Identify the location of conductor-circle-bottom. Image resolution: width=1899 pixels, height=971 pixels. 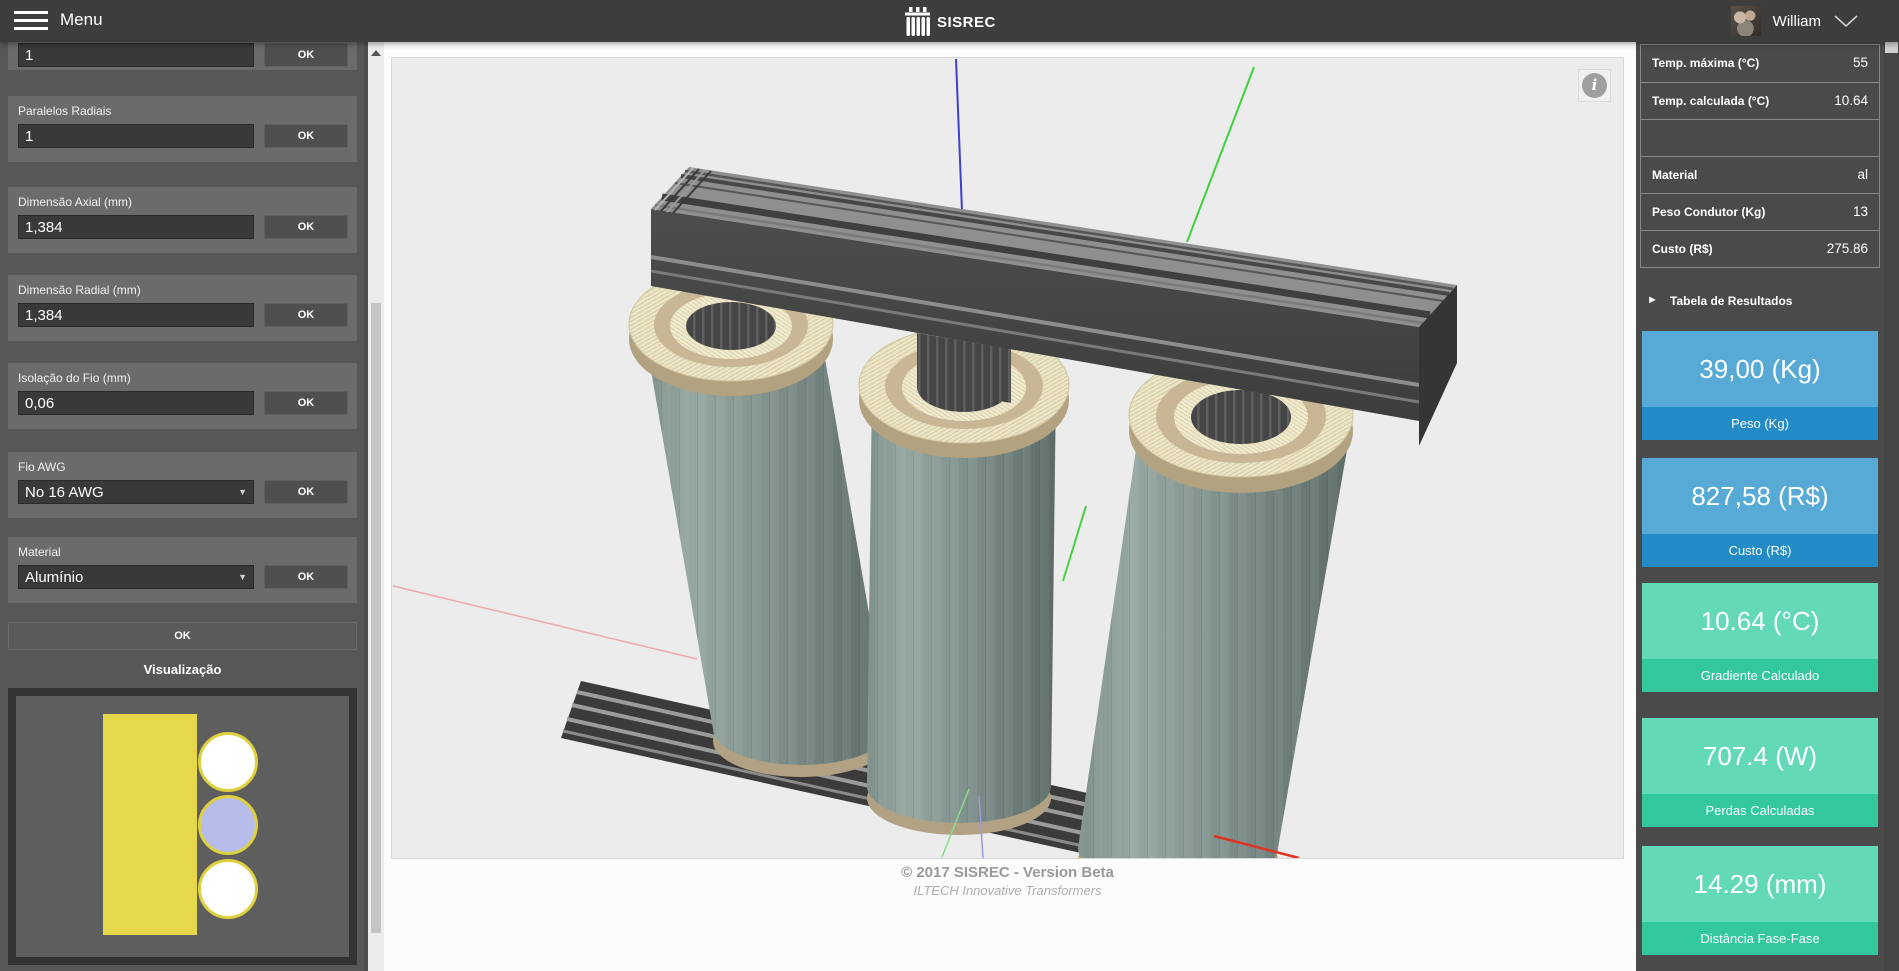
(228, 889).